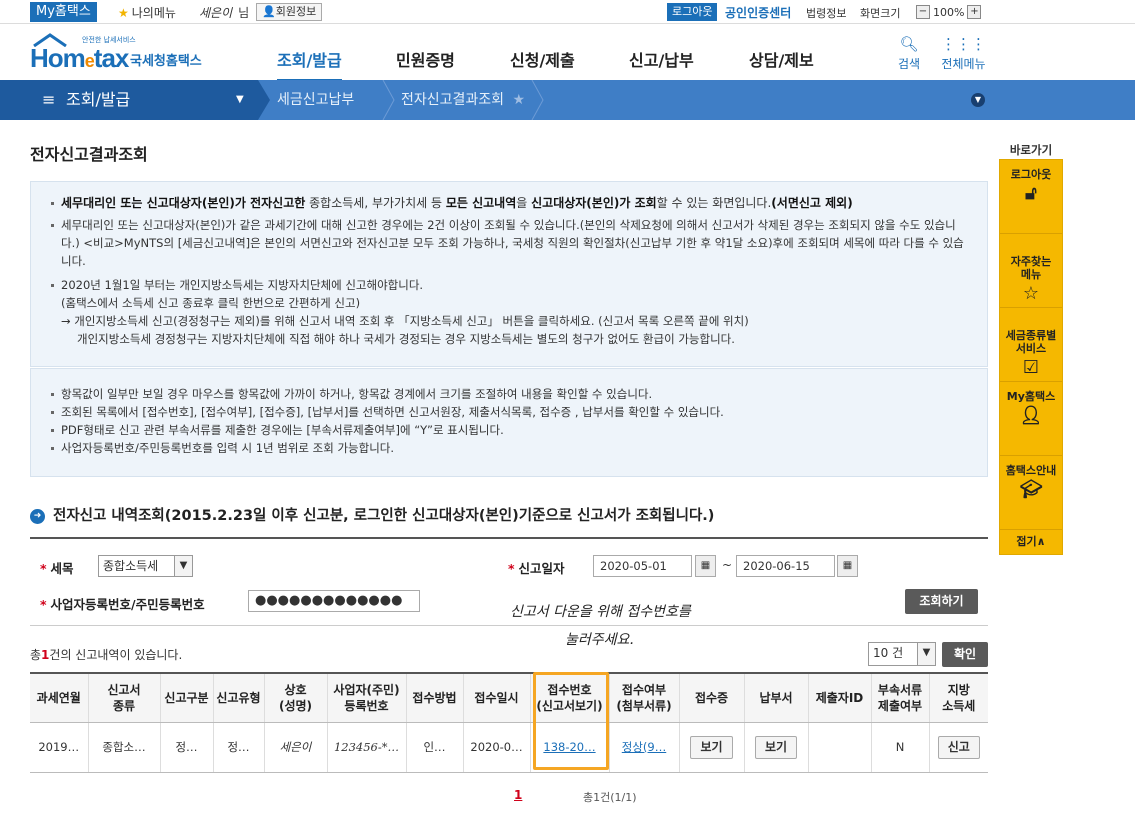  Describe the element at coordinates (569, 689) in the screenshot. I see `header-line: 접수번호` at that location.